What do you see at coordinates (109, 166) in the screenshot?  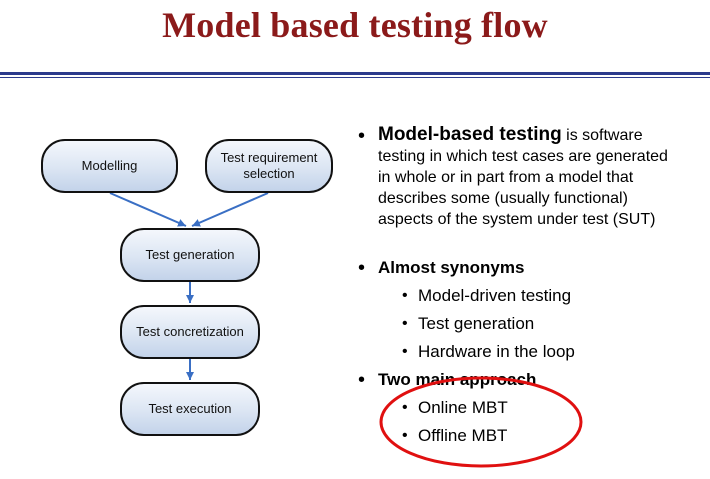 I see `node-modelling: Modelling` at bounding box center [109, 166].